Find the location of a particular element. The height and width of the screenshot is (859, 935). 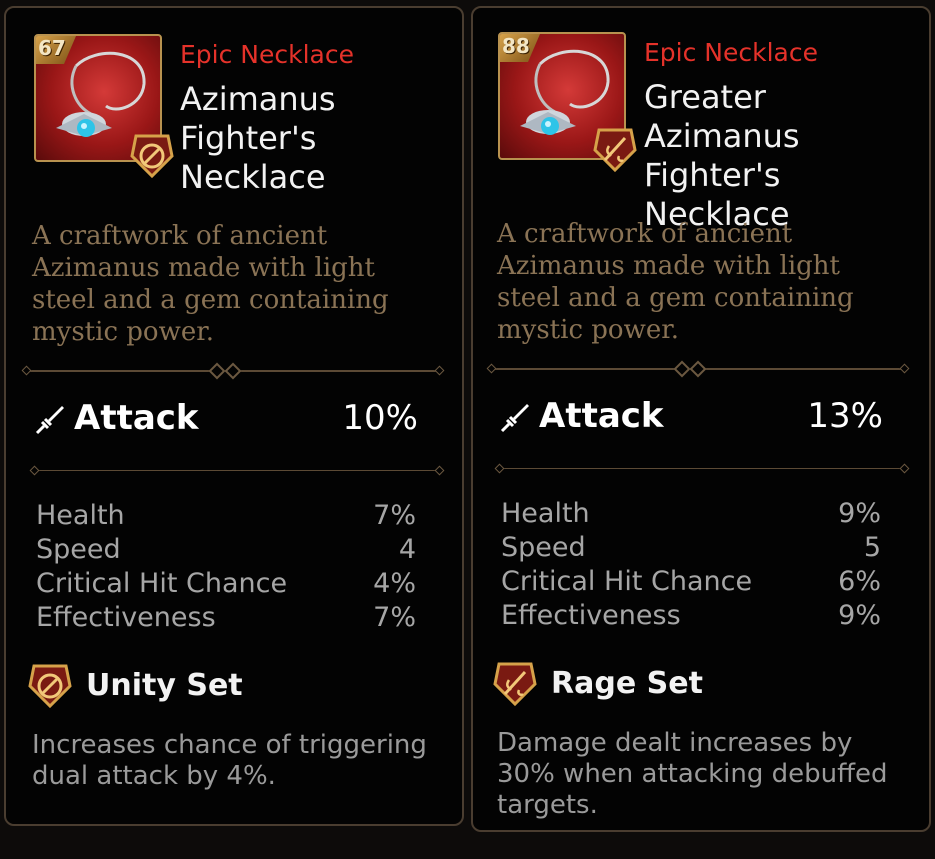

main-stat: Attack 13% is located at coordinates (691, 418).